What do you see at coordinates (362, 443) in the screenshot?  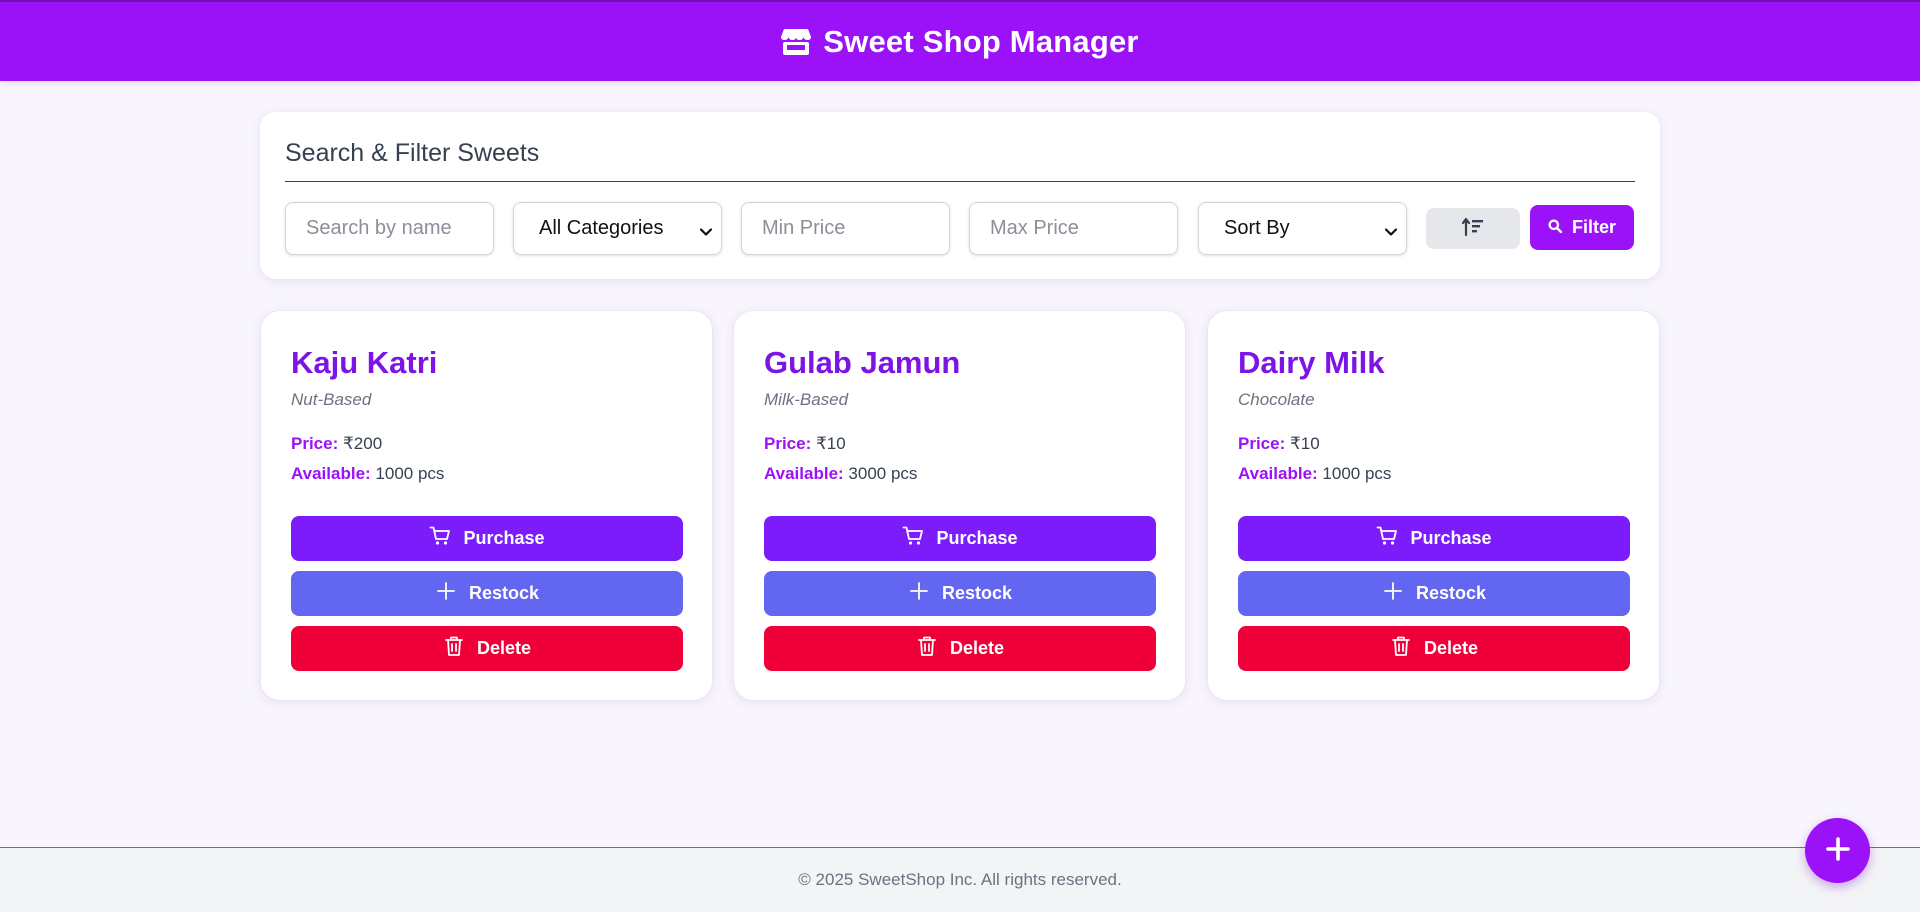 I see `price-value: ₹200` at bounding box center [362, 443].